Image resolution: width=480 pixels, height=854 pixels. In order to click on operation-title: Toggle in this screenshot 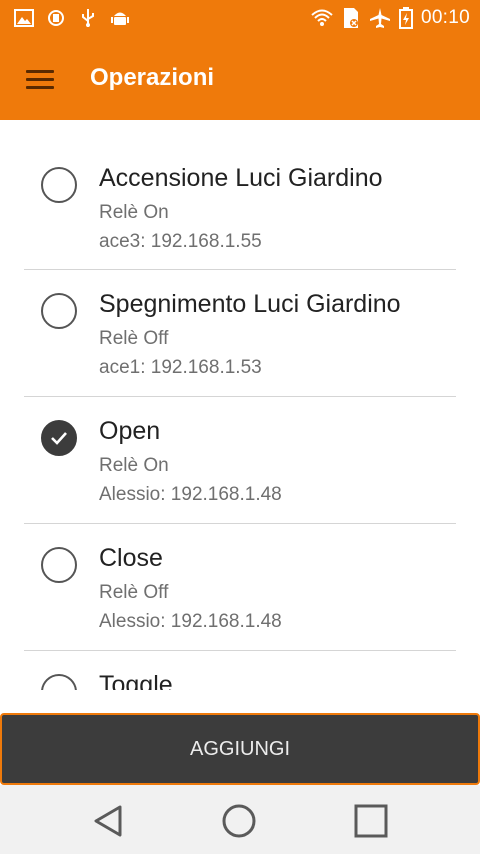, I will do `click(136, 680)`.